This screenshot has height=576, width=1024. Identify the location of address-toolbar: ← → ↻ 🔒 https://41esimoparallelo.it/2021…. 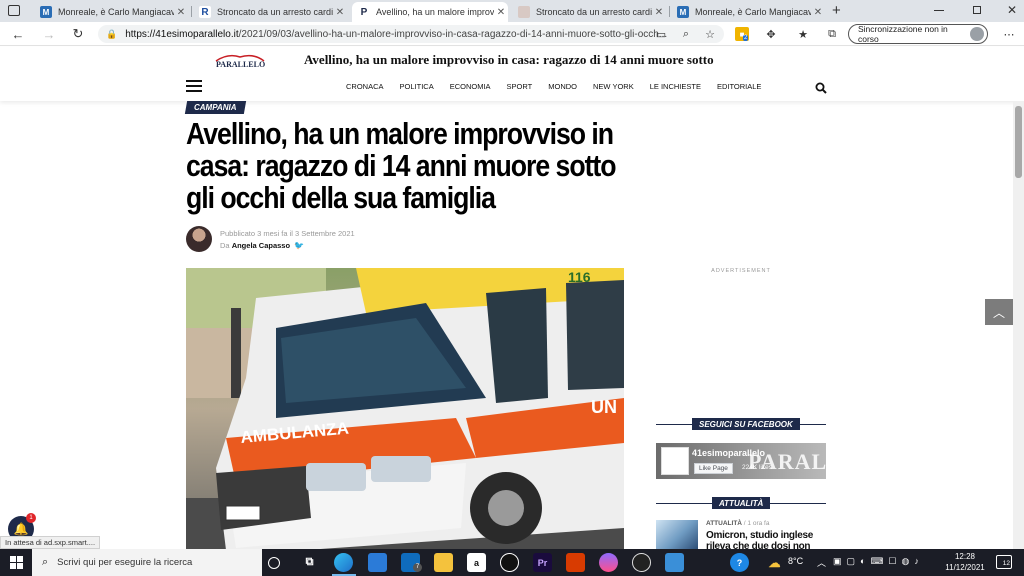
(512, 34).